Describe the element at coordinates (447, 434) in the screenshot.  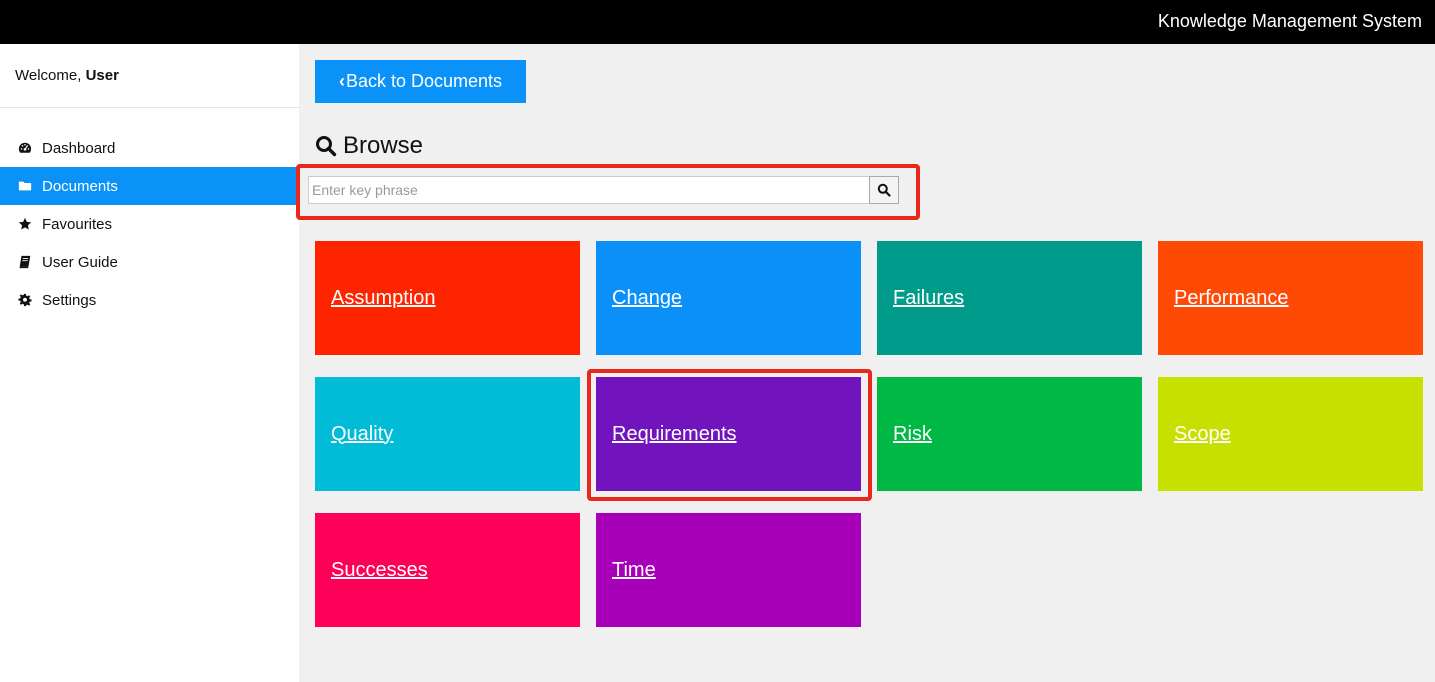
I see `category-tile-quality: Quality` at that location.